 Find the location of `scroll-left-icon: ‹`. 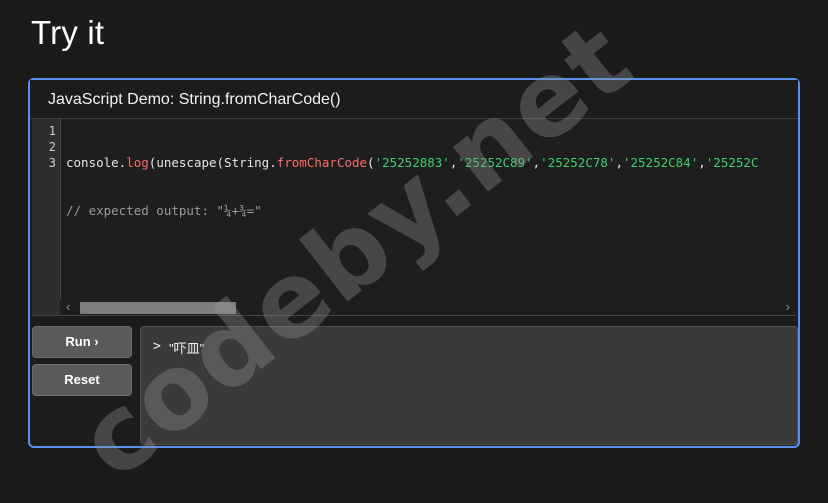

scroll-left-icon: ‹ is located at coordinates (68, 307).